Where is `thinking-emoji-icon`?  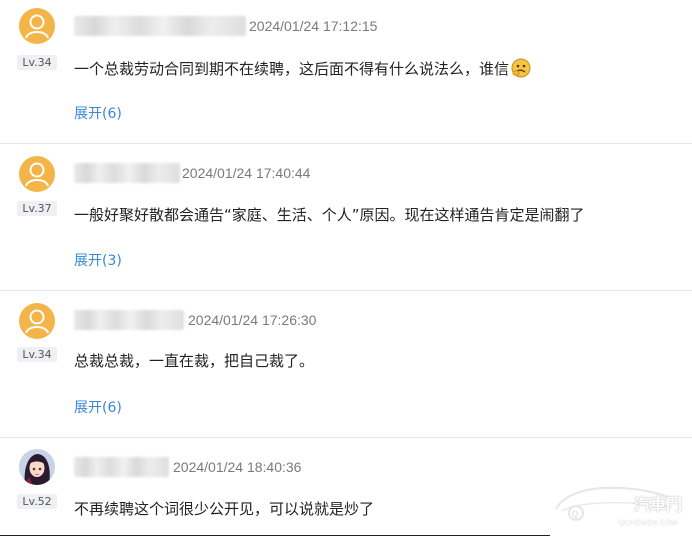 thinking-emoji-icon is located at coordinates (521, 68).